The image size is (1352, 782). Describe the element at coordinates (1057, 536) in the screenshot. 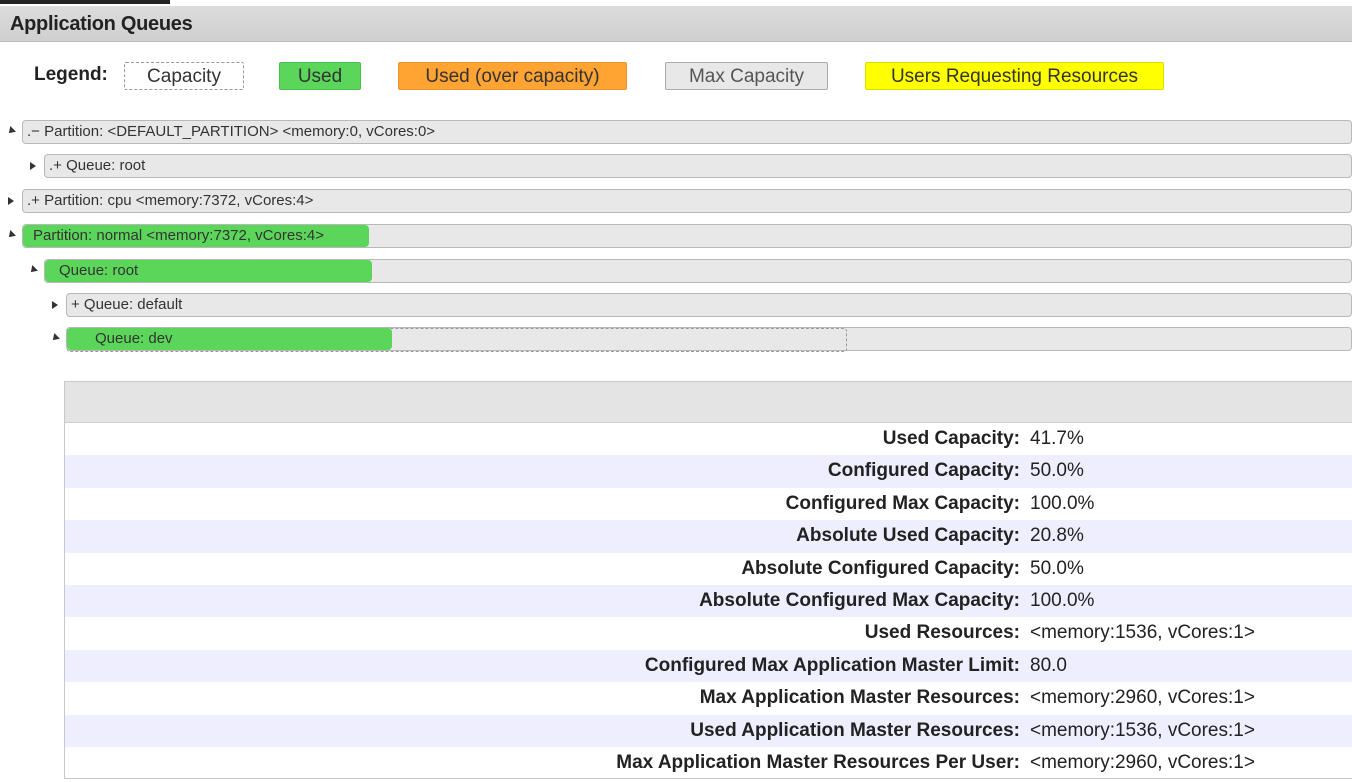

I see `detail-value: 20.8%` at that location.